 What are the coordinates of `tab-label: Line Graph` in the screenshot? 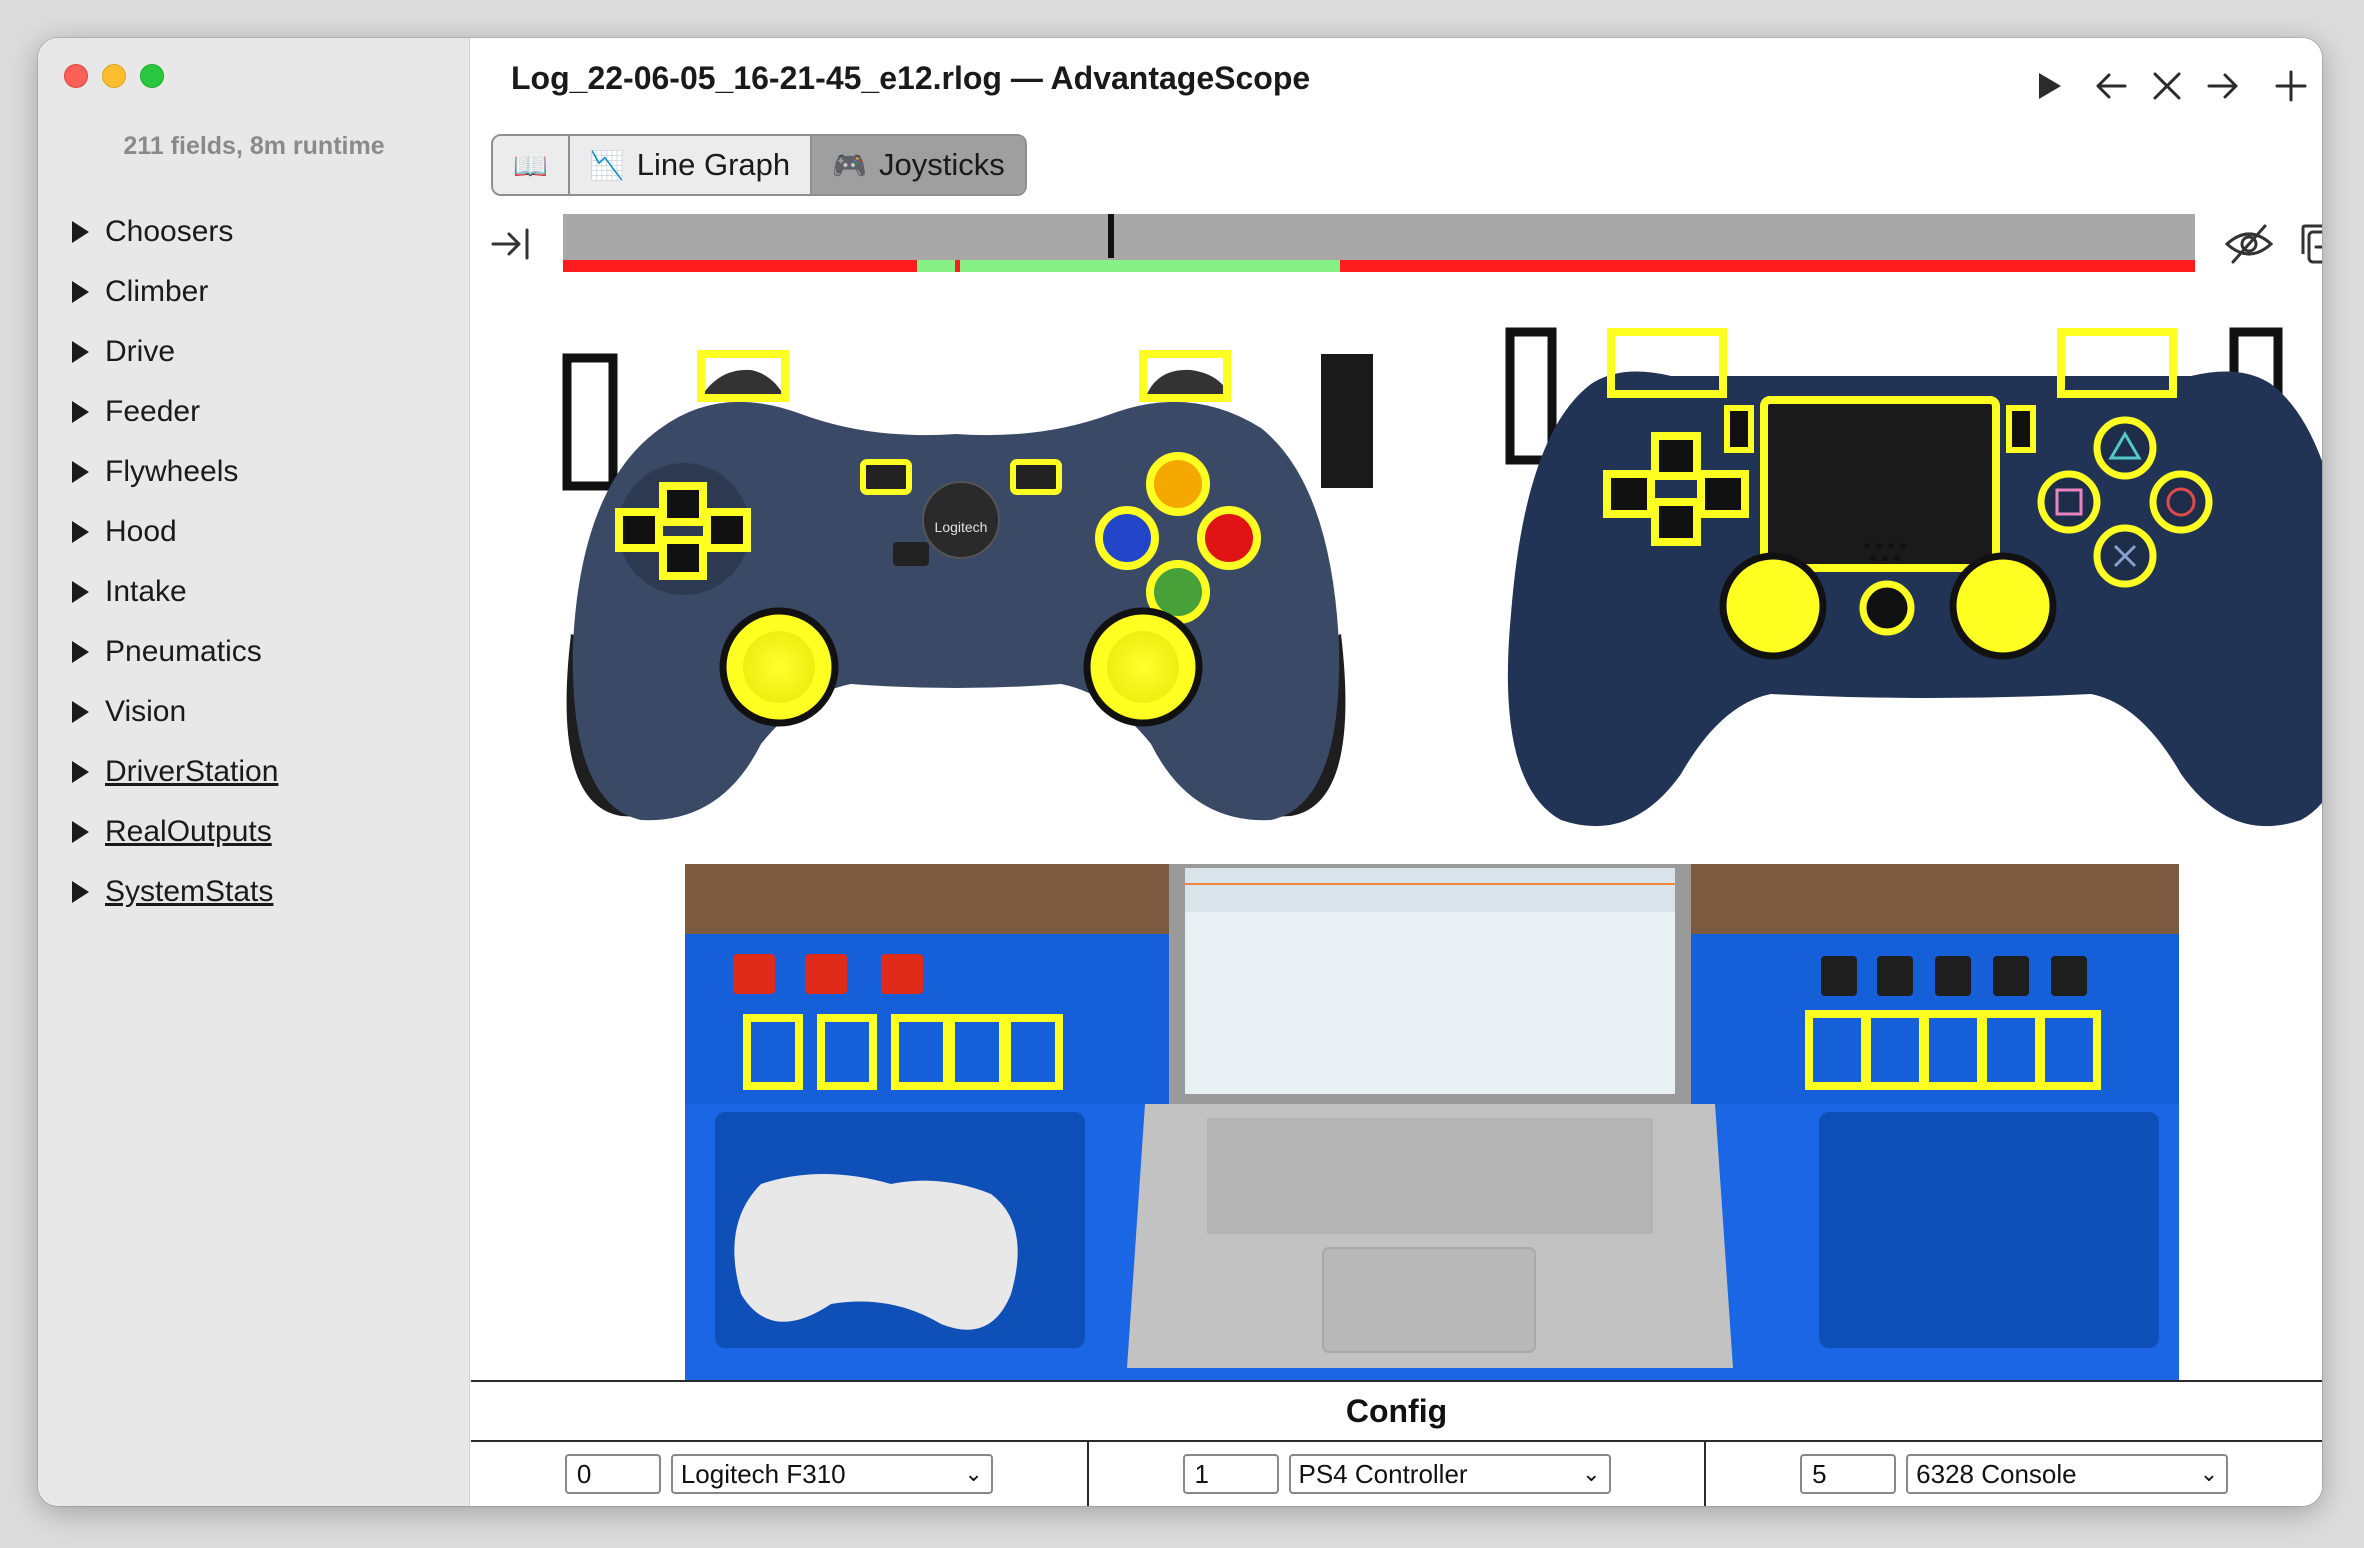 It's located at (713, 164).